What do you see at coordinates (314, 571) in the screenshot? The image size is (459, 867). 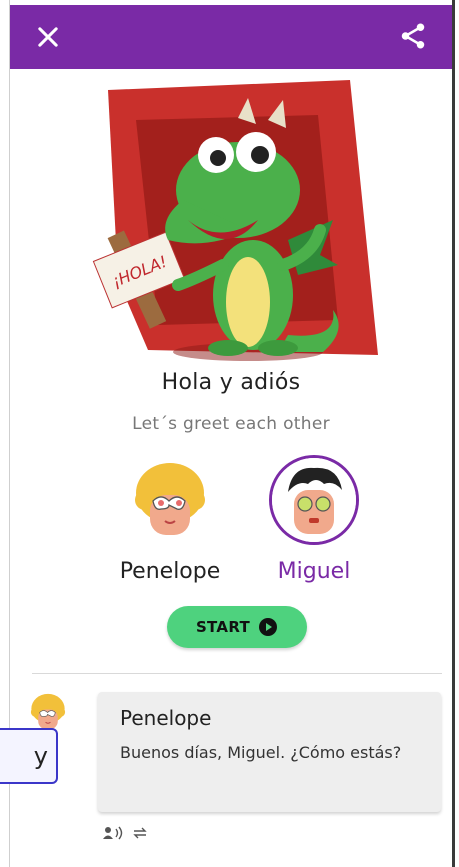 I see `character-name: Miguel` at bounding box center [314, 571].